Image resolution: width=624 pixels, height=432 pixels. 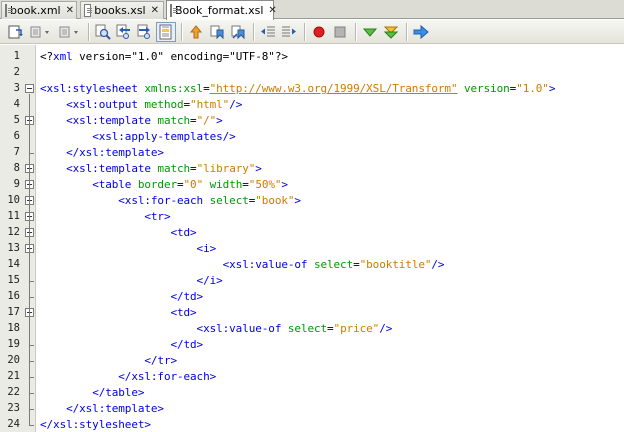 I want to click on forward-icon, so click(x=69, y=32).